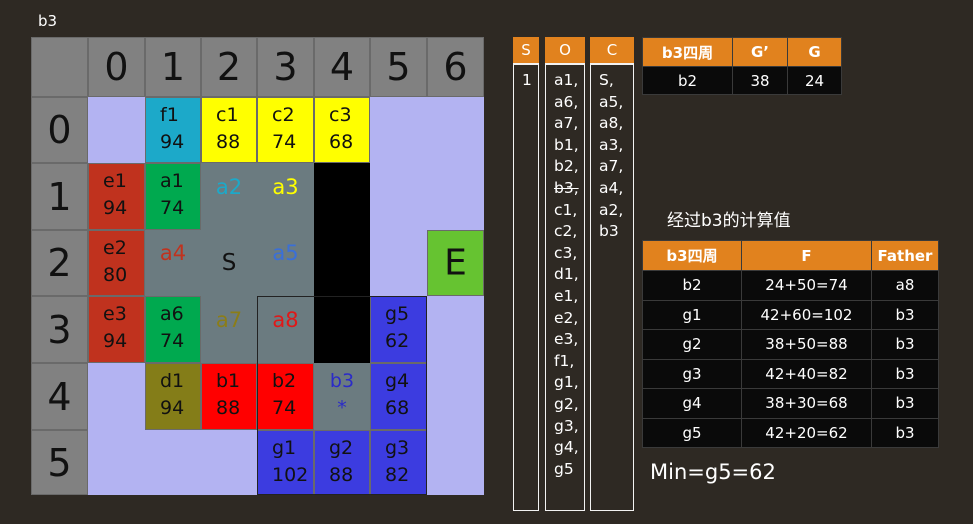  Describe the element at coordinates (760, 80) in the screenshot. I see `cost-table-cell: 38` at that location.